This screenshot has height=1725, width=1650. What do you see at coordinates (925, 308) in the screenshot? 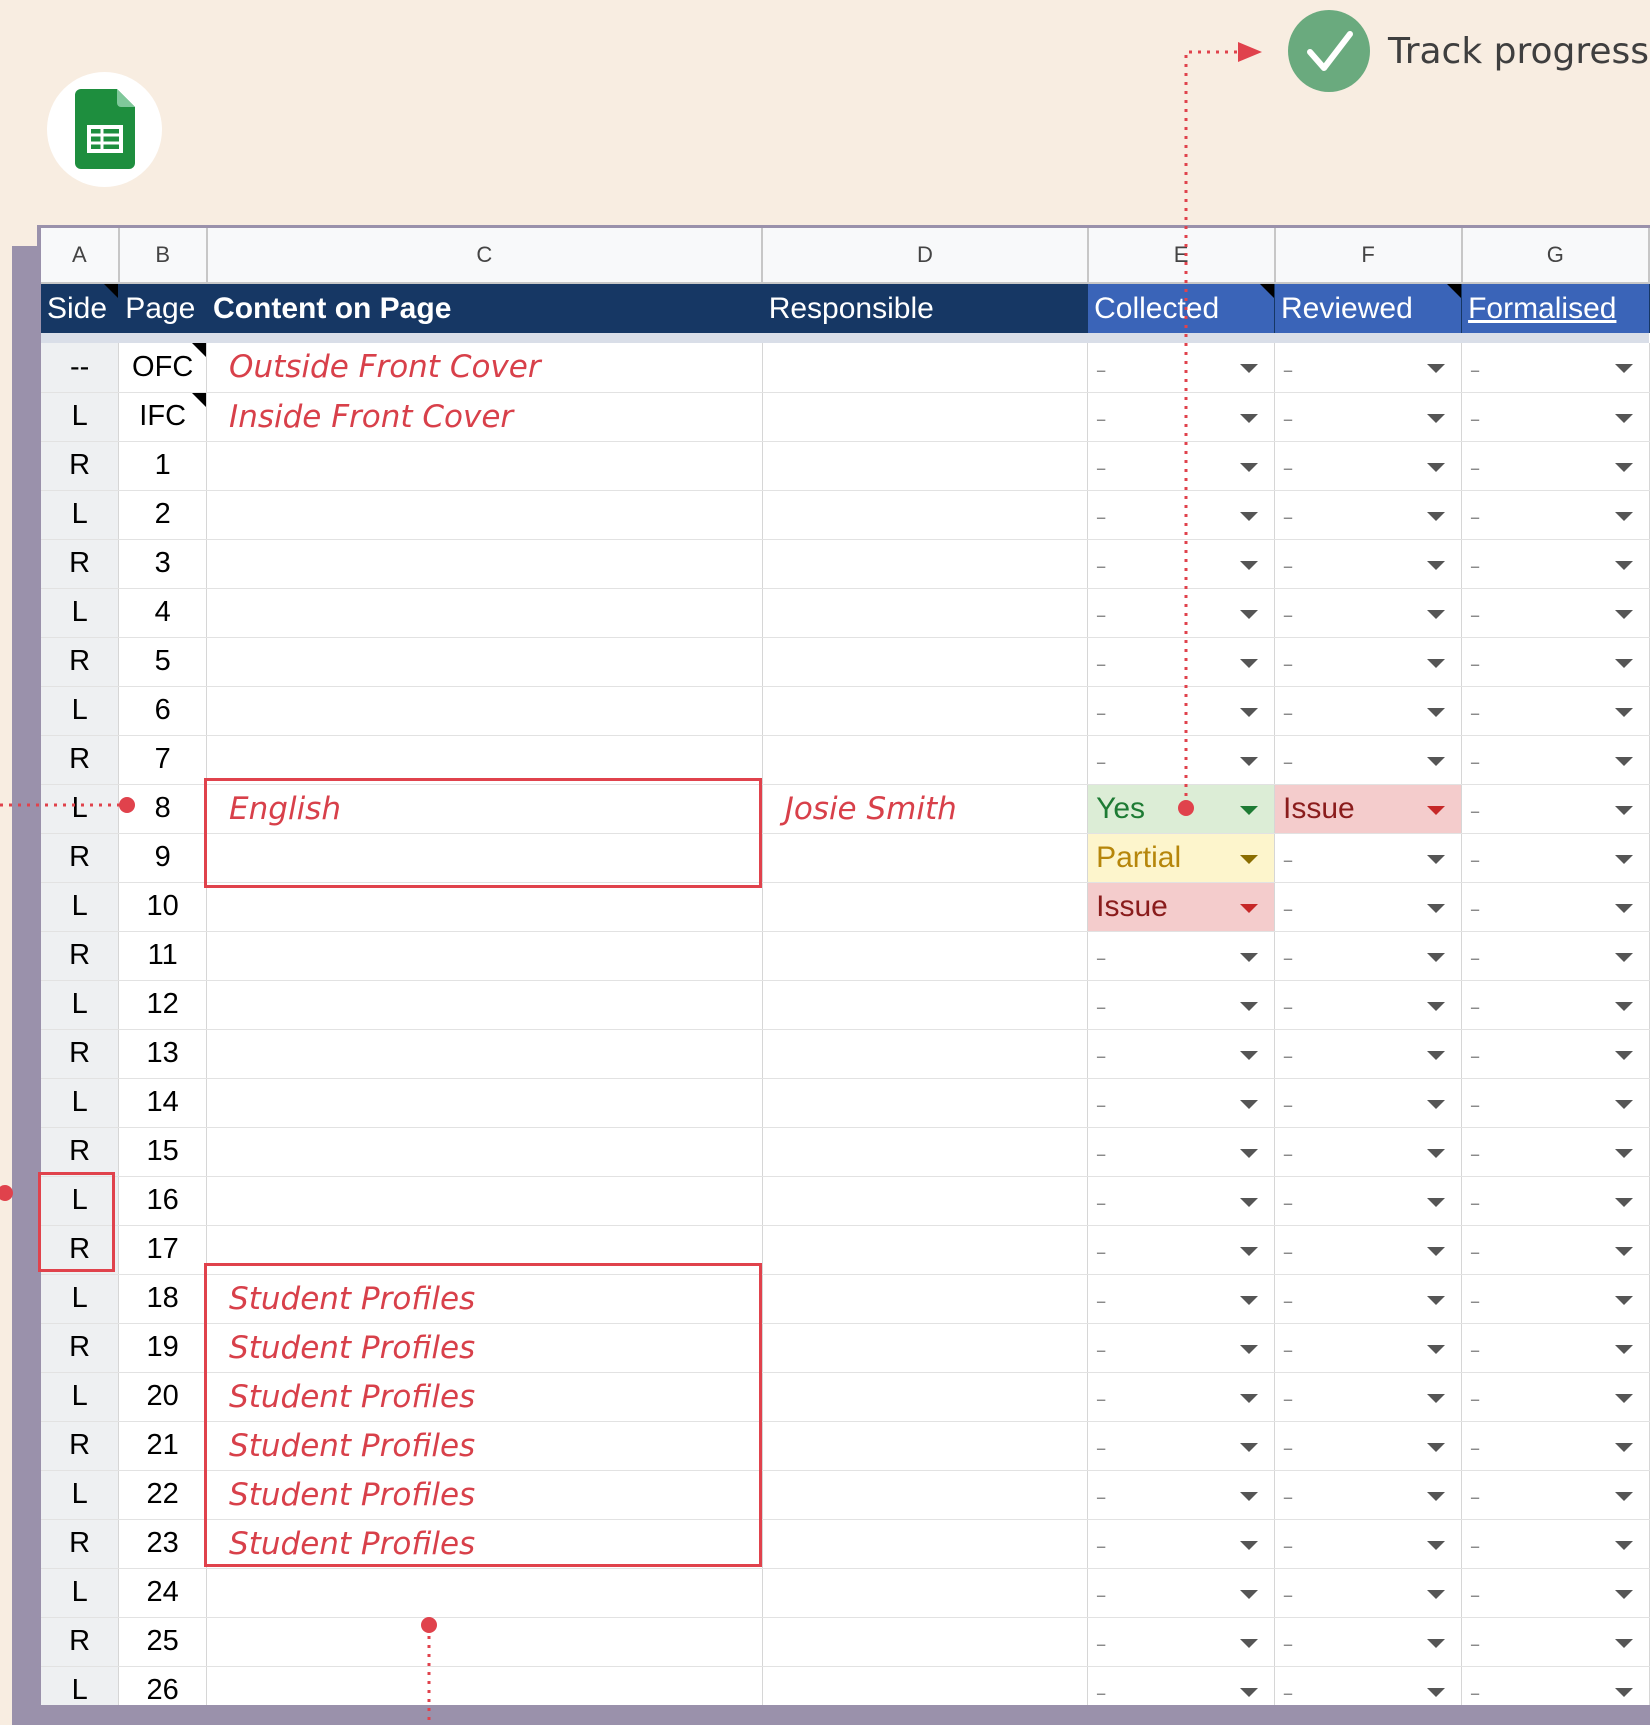
I see `header-responsible: Responsible` at bounding box center [925, 308].